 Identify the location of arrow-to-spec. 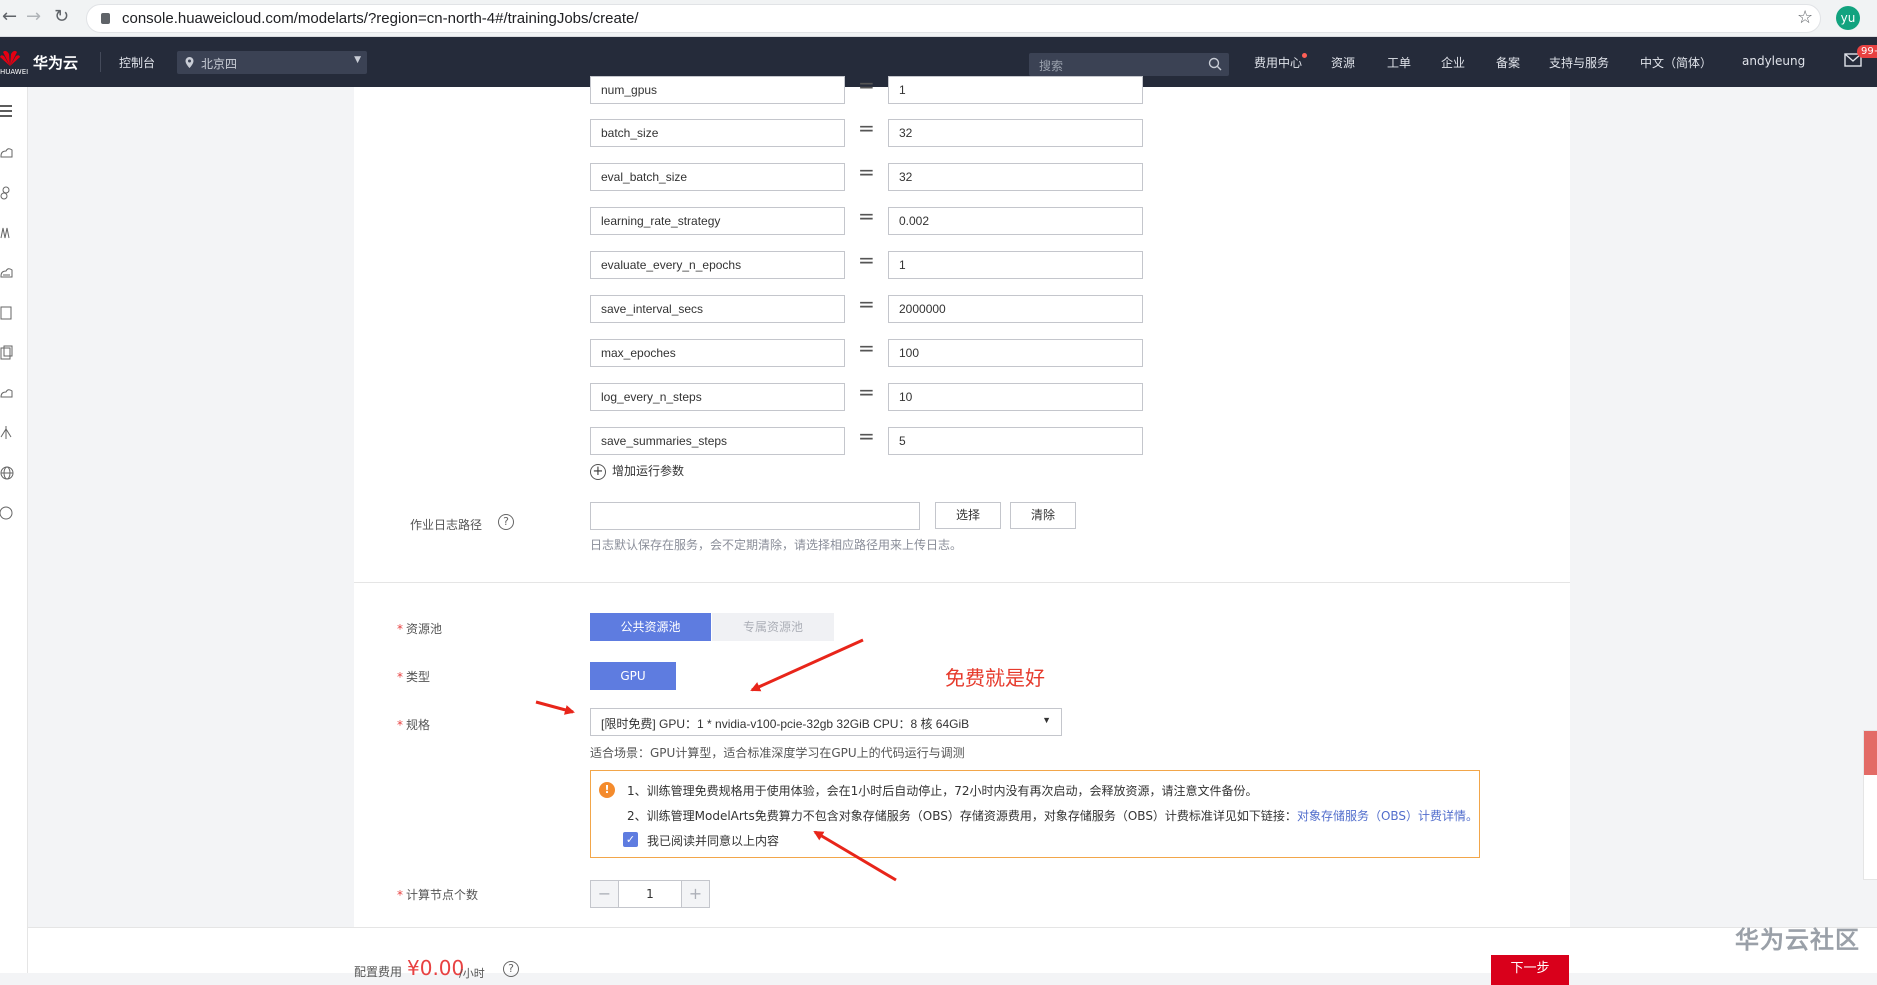
(555, 707).